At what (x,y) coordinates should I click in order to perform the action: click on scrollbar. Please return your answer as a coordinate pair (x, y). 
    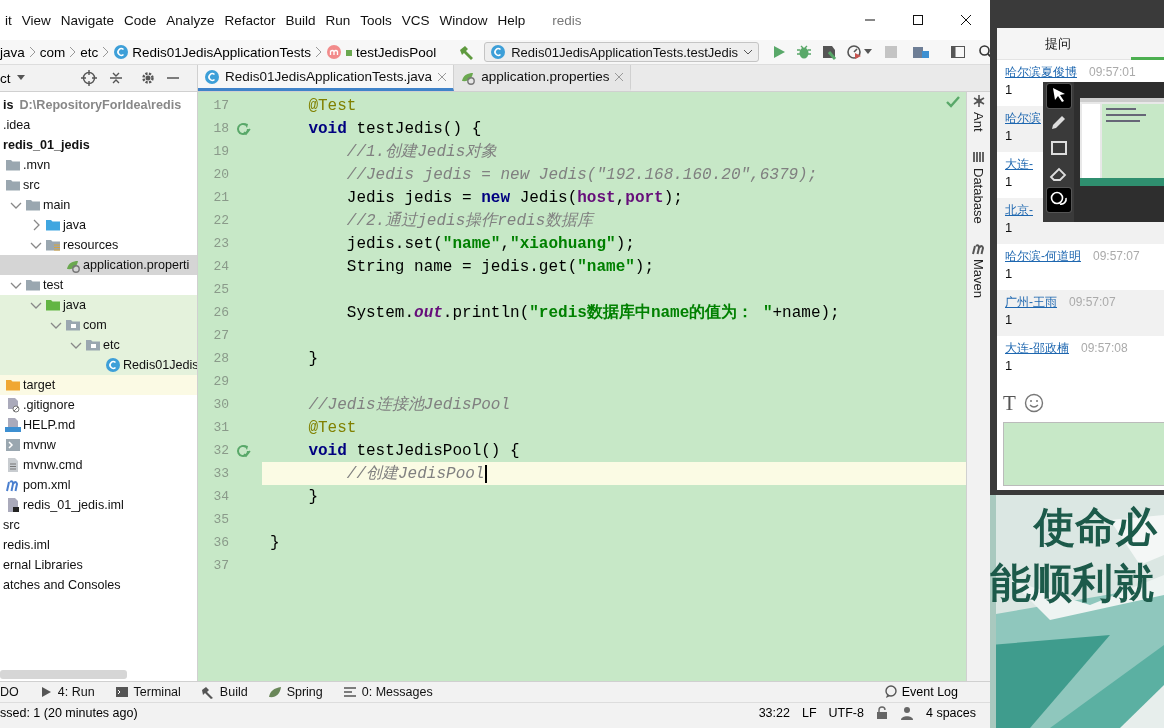
    Looking at the image, I should click on (63, 674).